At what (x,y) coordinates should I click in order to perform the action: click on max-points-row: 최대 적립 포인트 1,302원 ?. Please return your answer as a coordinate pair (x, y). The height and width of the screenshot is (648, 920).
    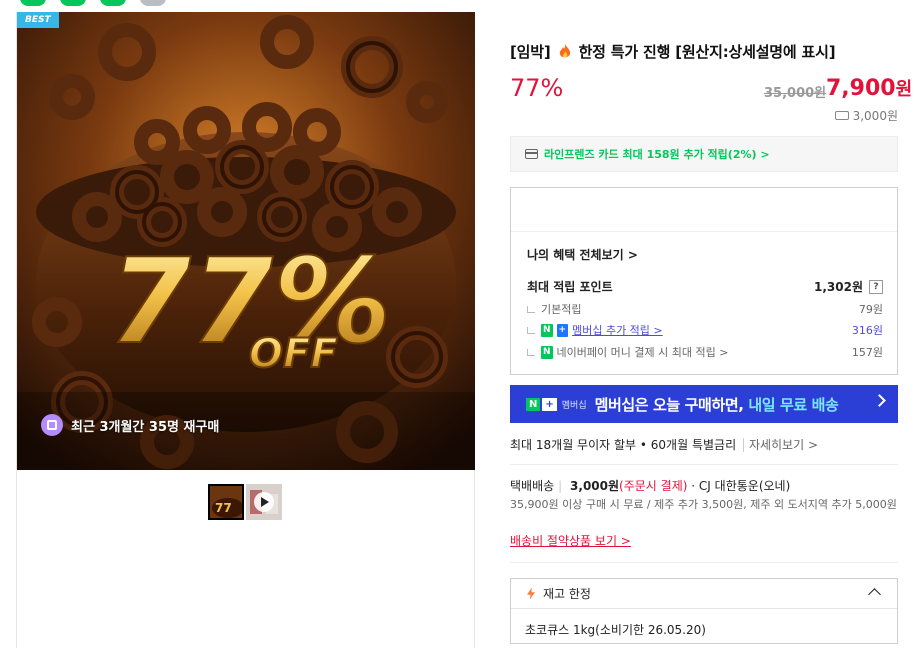
    Looking at the image, I should click on (705, 286).